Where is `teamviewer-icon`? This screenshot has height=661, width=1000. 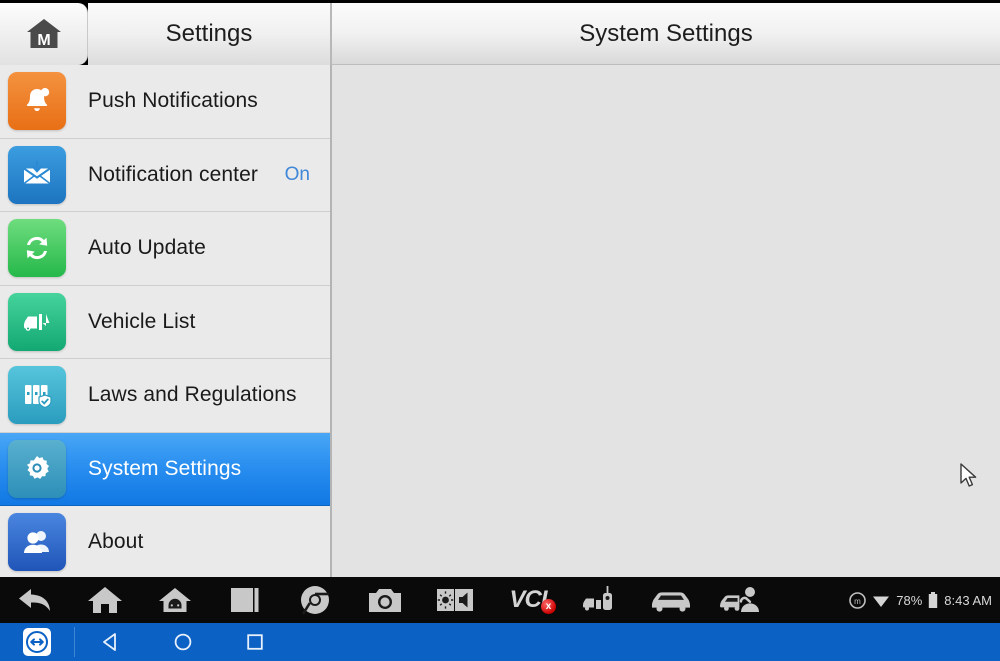
teamviewer-icon is located at coordinates (37, 642).